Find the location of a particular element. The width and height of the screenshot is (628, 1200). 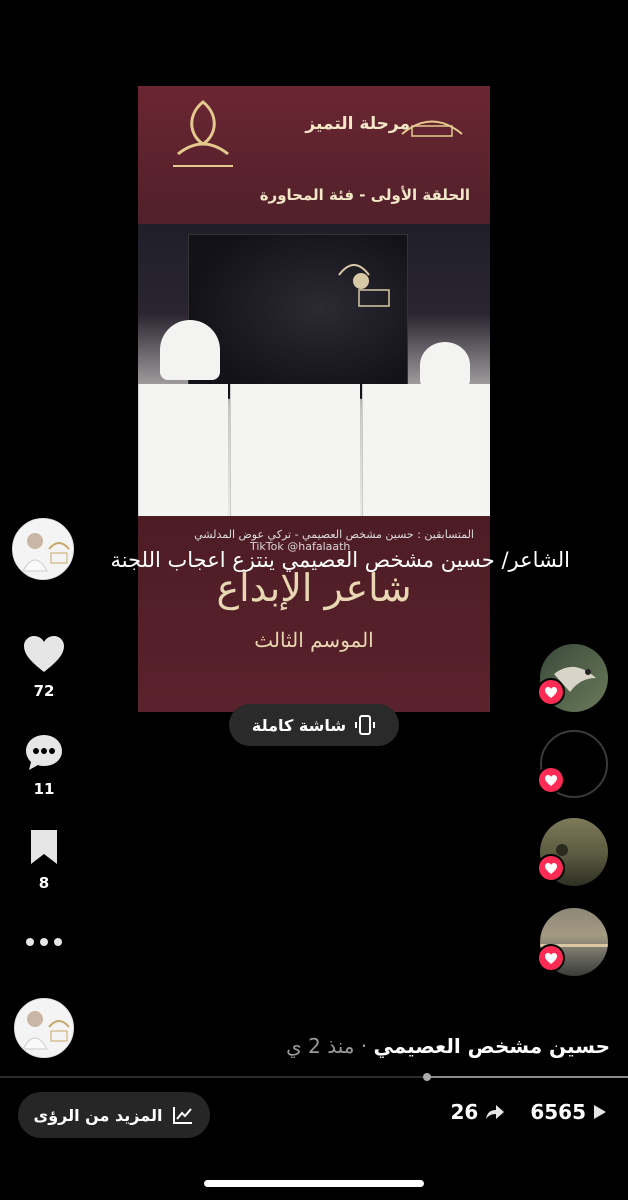

video-scene is located at coordinates (314, 374).